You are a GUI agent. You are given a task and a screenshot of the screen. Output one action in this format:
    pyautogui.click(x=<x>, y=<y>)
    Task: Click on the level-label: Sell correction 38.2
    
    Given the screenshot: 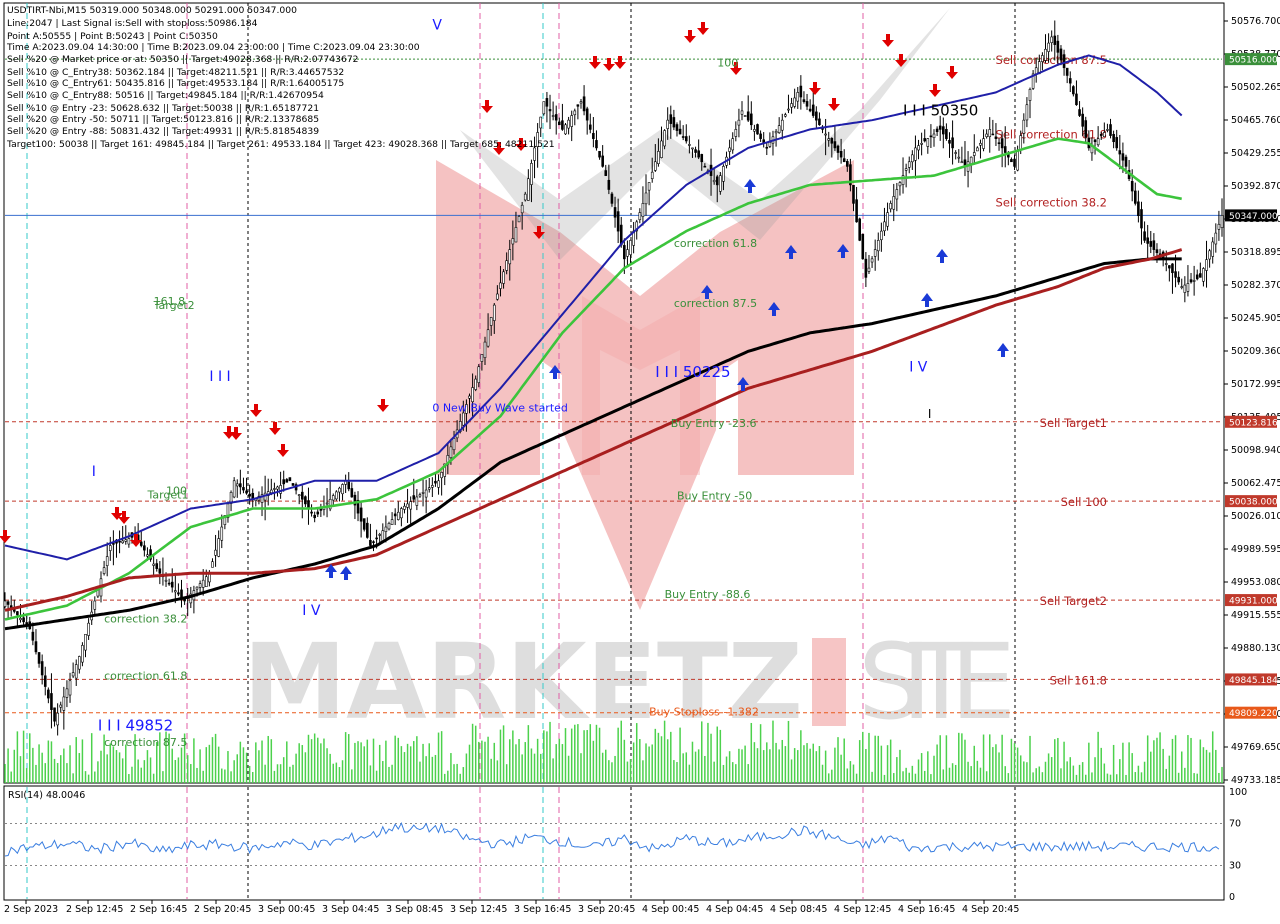 What is the action you would take?
    pyautogui.click(x=1051, y=202)
    